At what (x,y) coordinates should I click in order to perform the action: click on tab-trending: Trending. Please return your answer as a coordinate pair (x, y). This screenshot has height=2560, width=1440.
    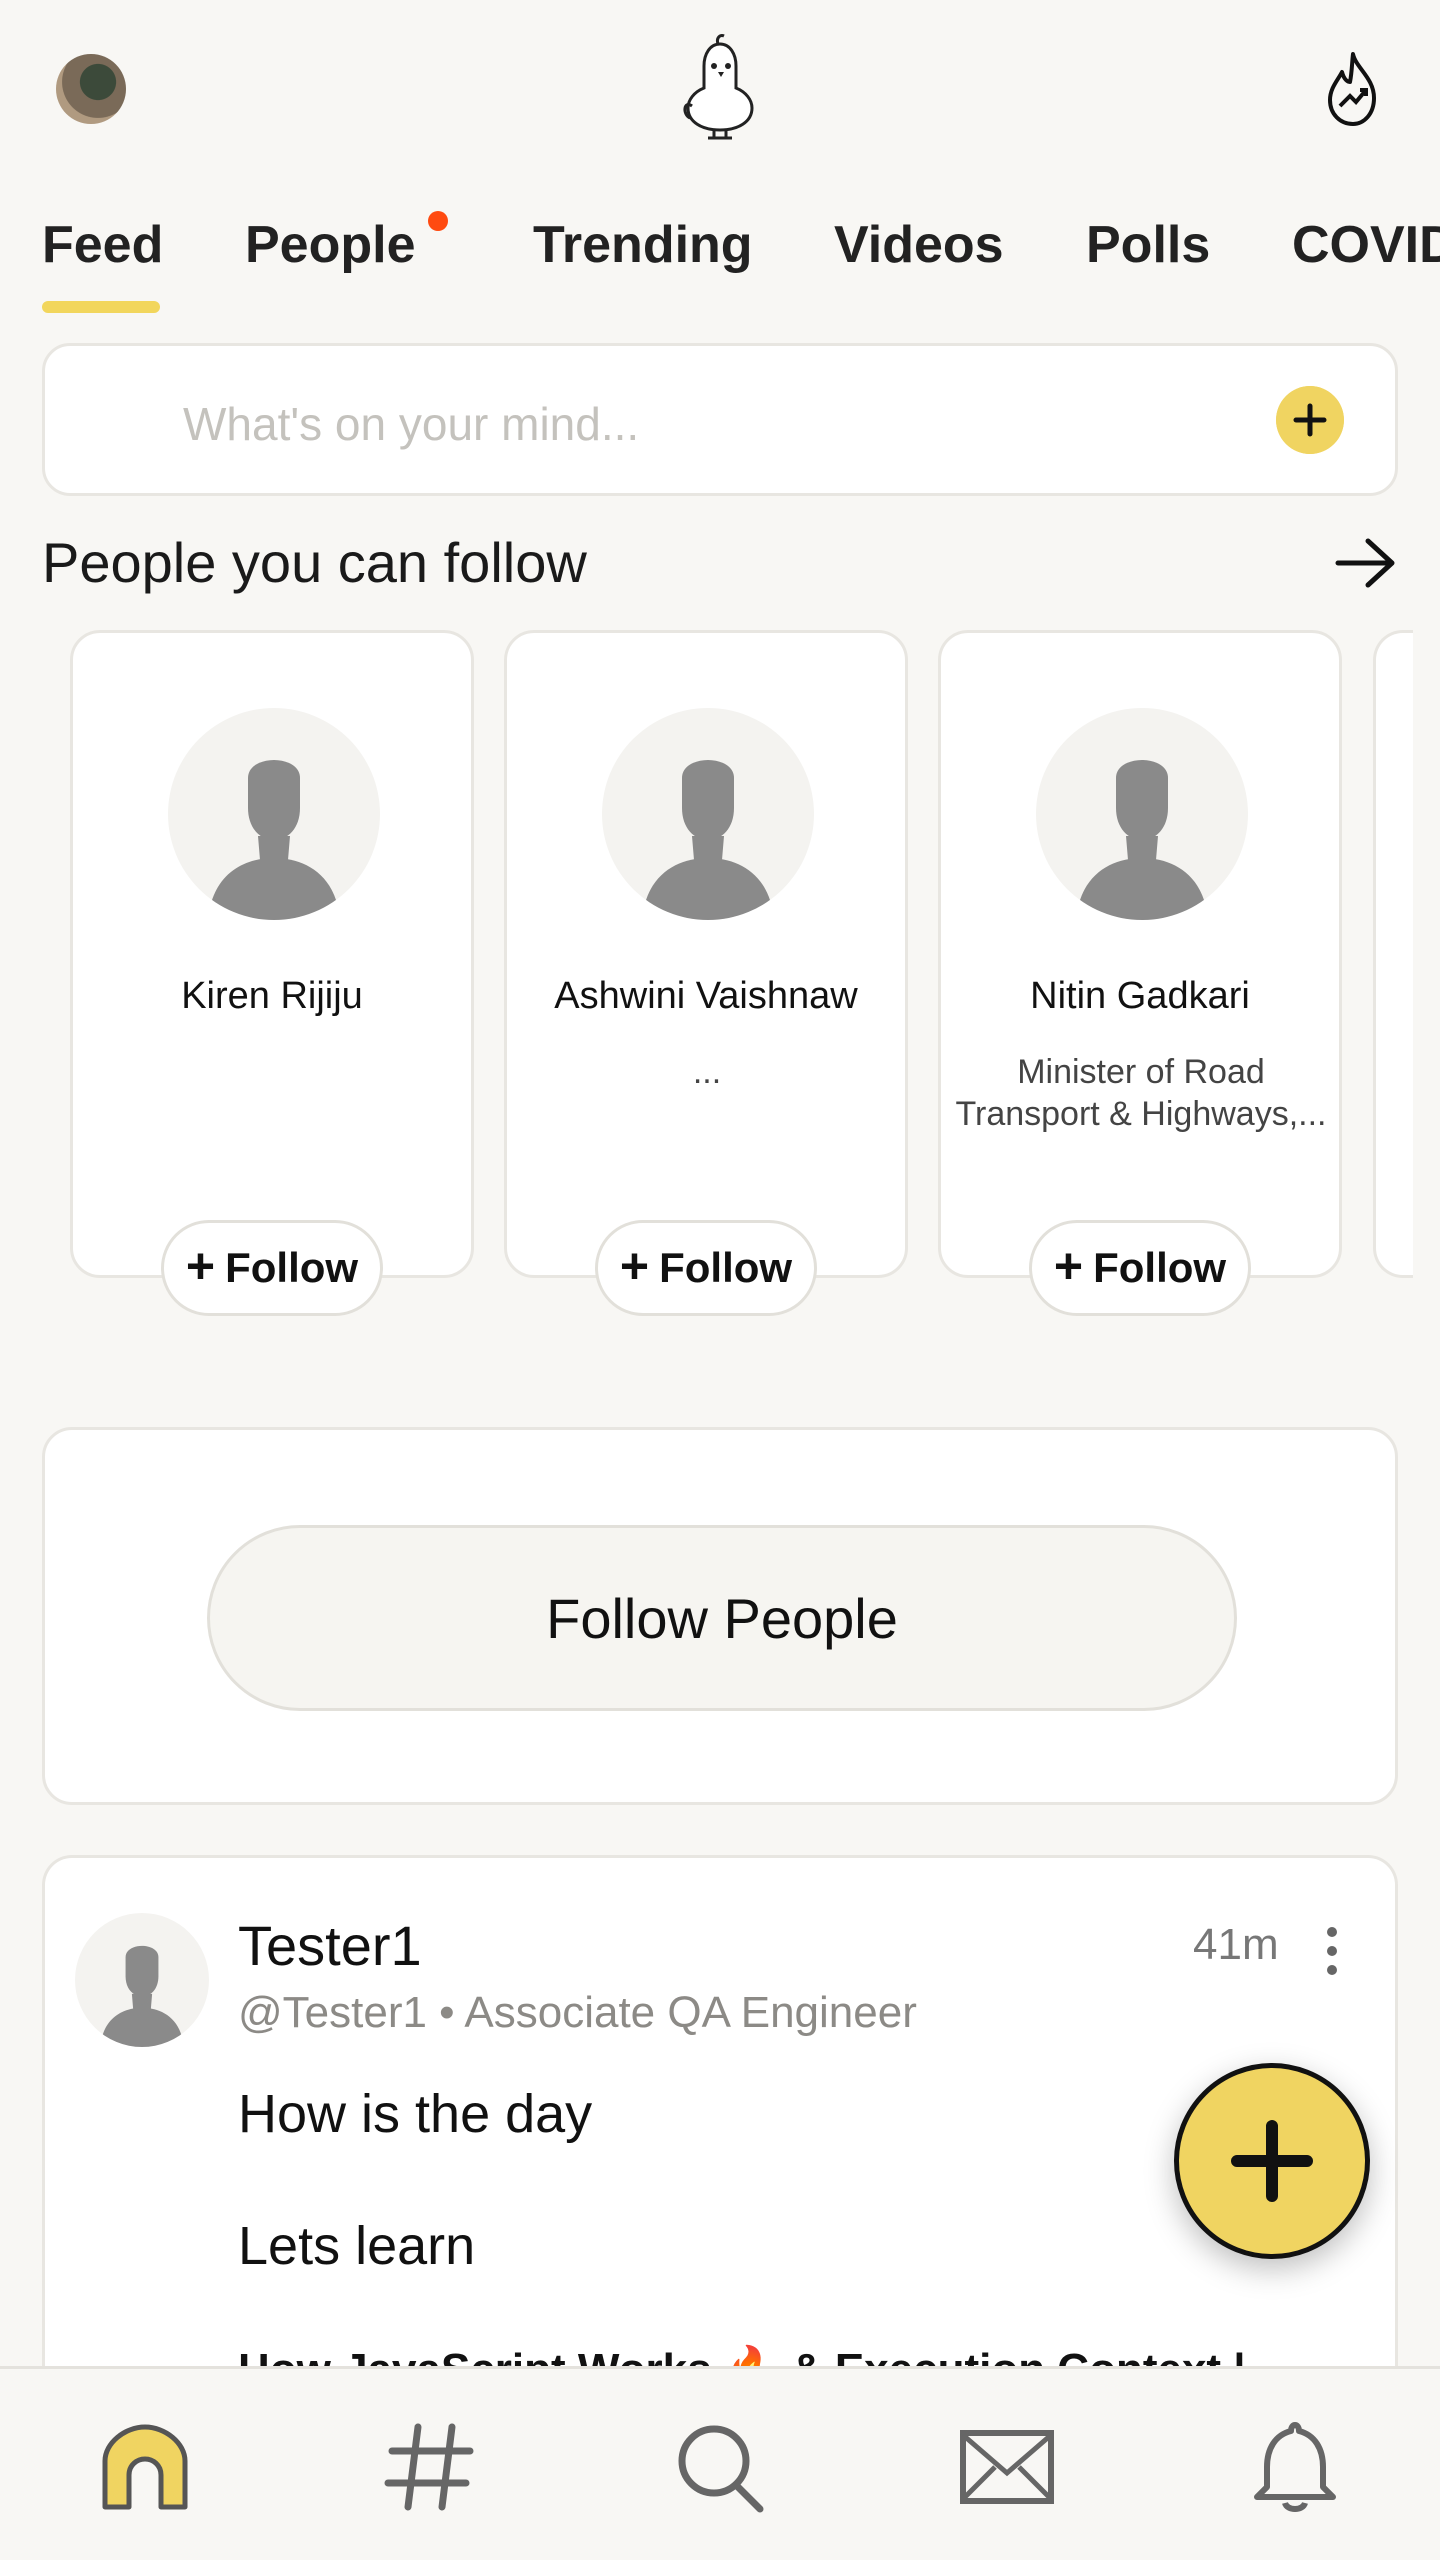
    Looking at the image, I should click on (643, 245).